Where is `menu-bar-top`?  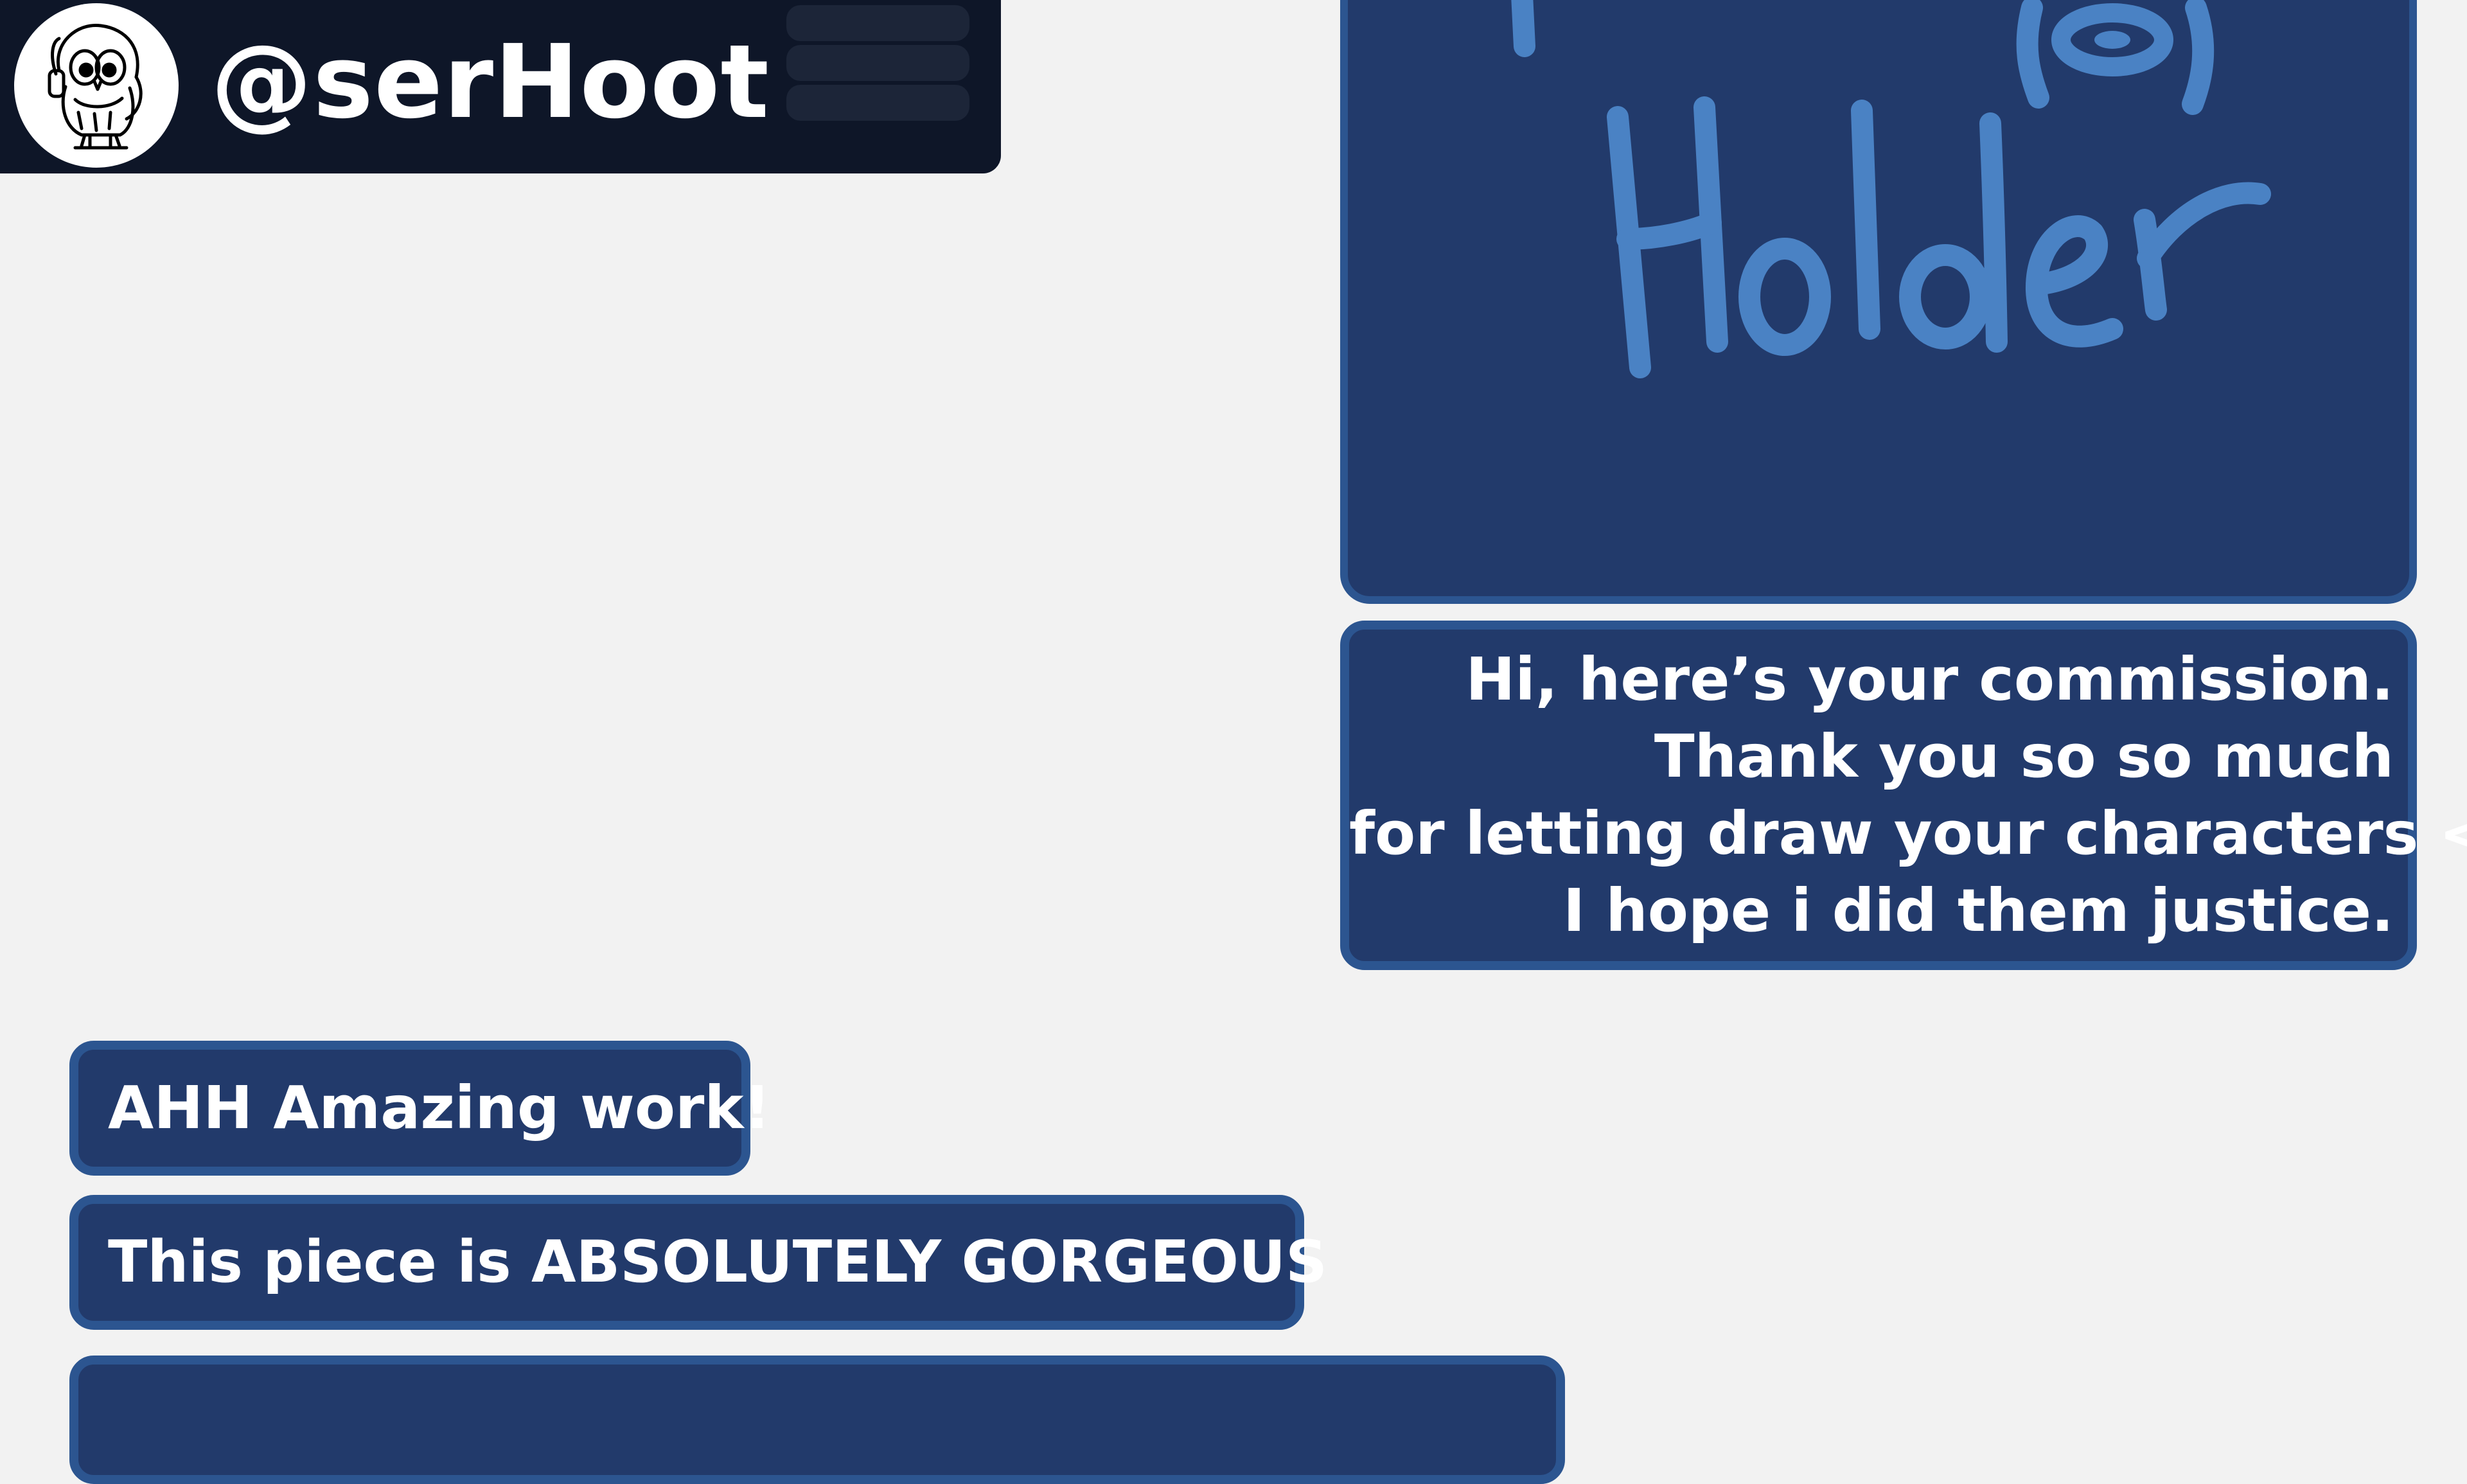
menu-bar-top is located at coordinates (877, 23).